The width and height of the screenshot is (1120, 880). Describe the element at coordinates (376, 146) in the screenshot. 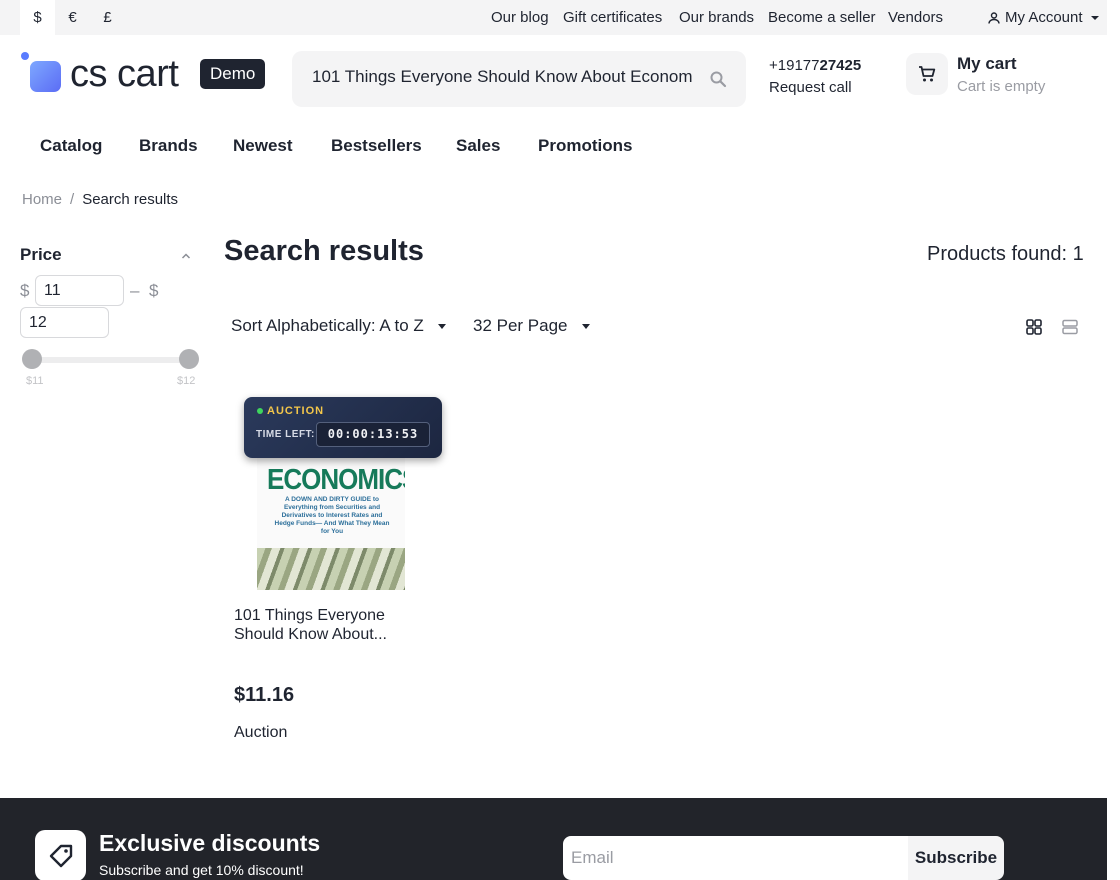

I see `nav-bestsellers: Bestsellers` at that location.